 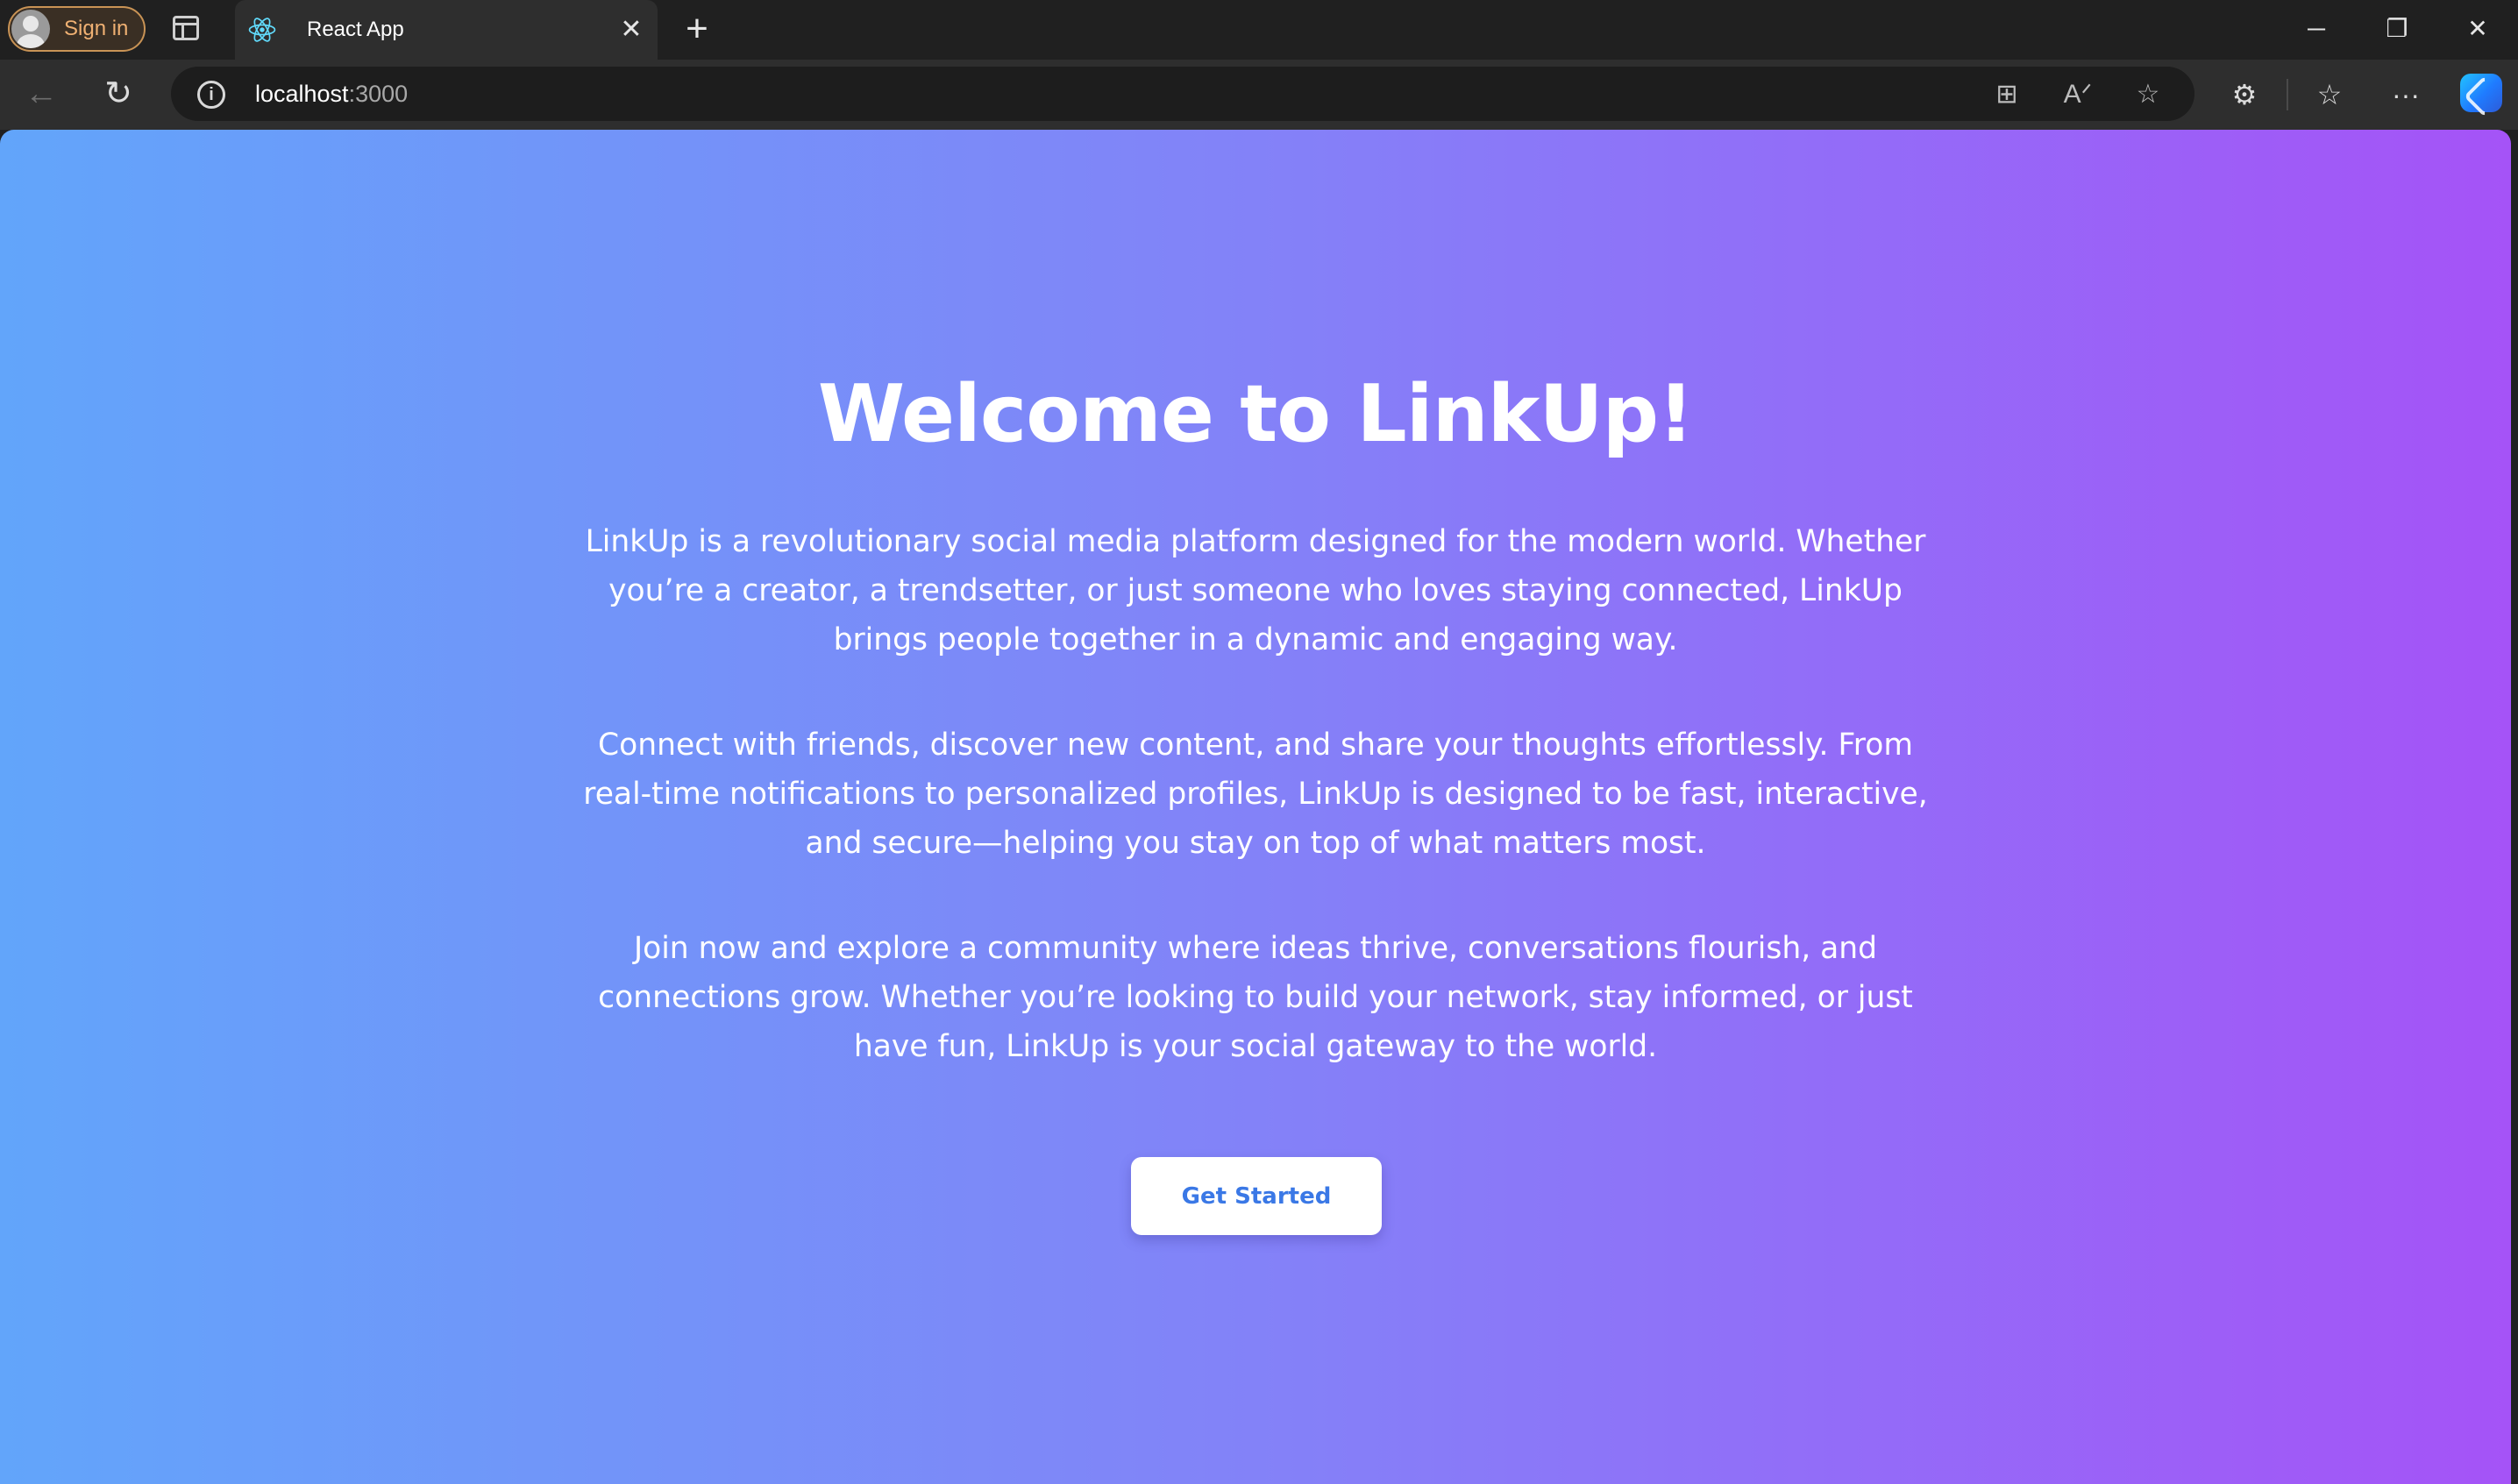 What do you see at coordinates (331, 94) in the screenshot?
I see `url-text: localhost:3000` at bounding box center [331, 94].